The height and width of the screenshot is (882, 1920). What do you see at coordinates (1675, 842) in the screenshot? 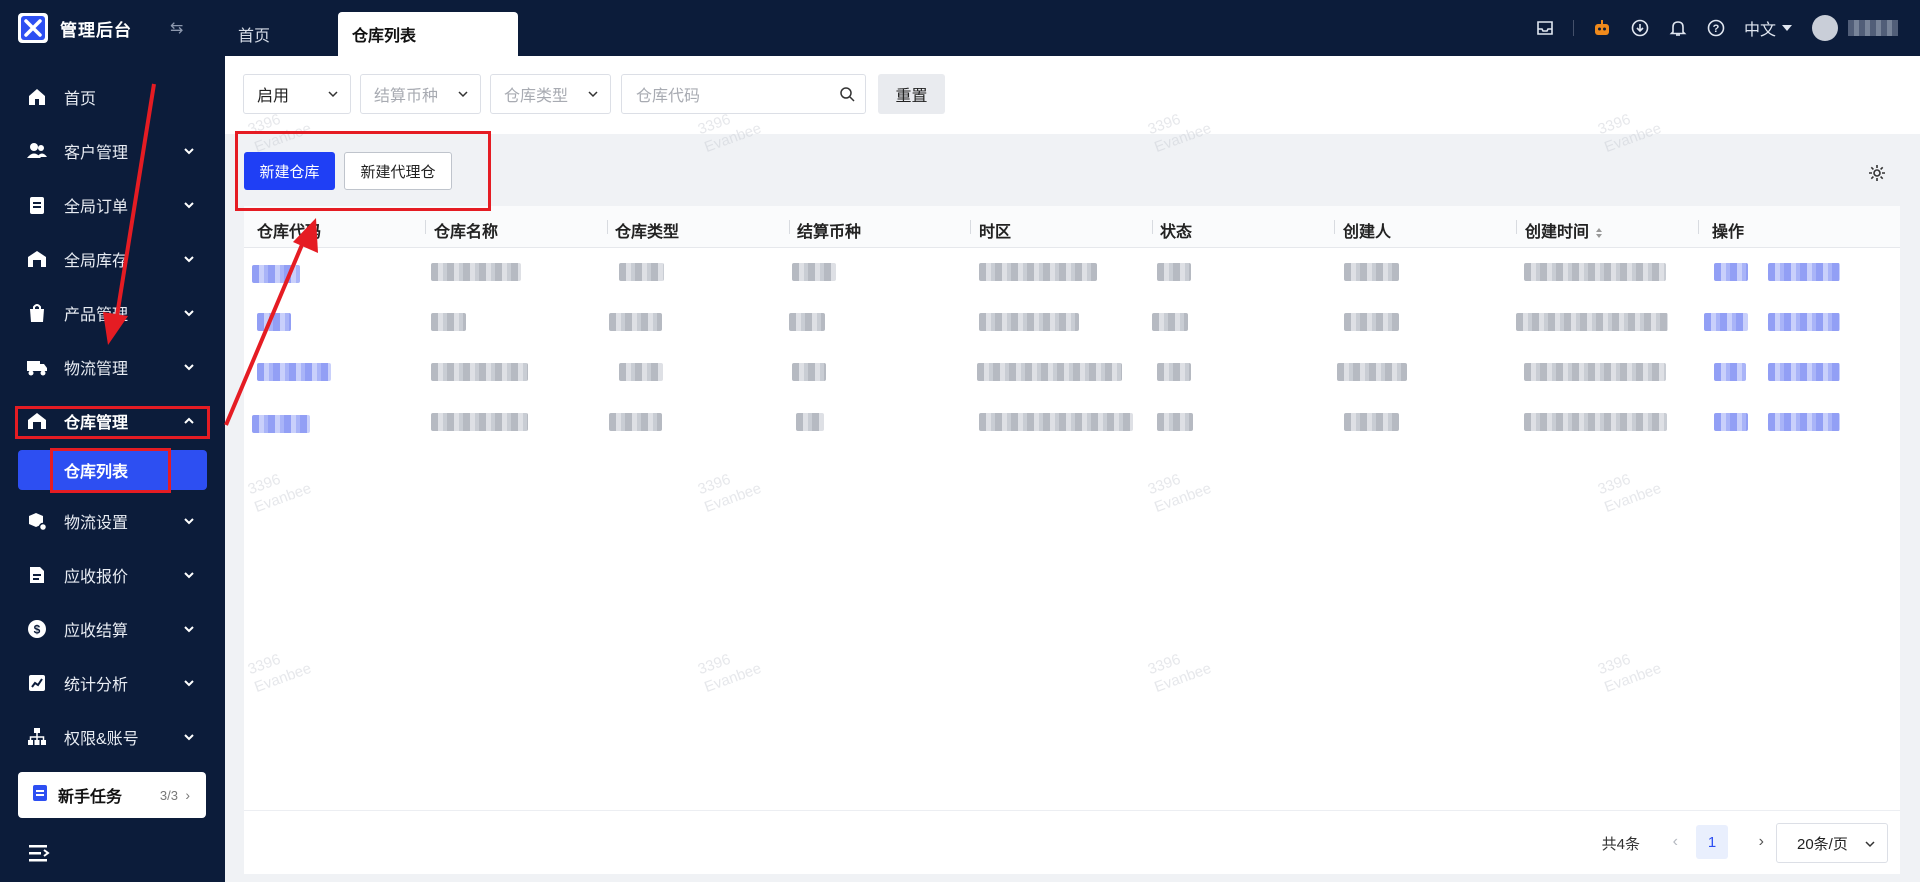
I see `chevron-left-icon: ‹` at bounding box center [1675, 842].